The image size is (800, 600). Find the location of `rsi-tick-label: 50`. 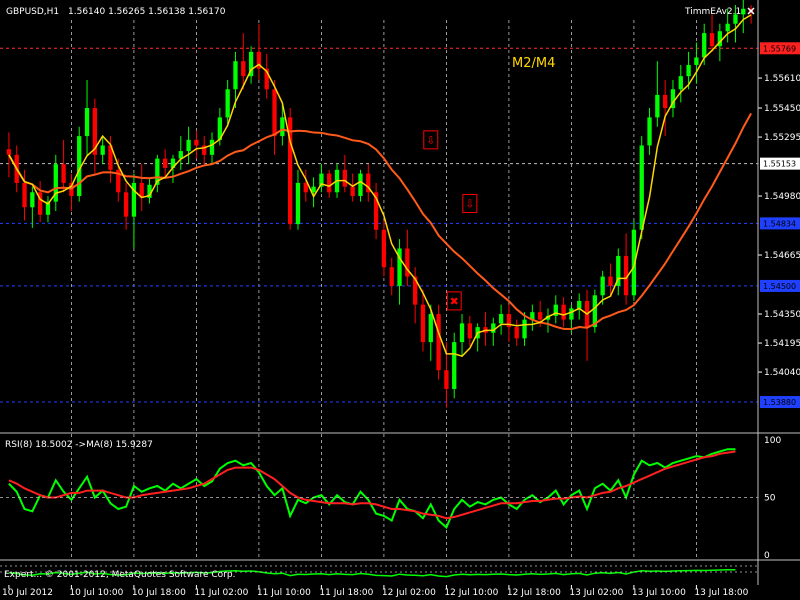

rsi-tick-label: 50 is located at coordinates (770, 499).